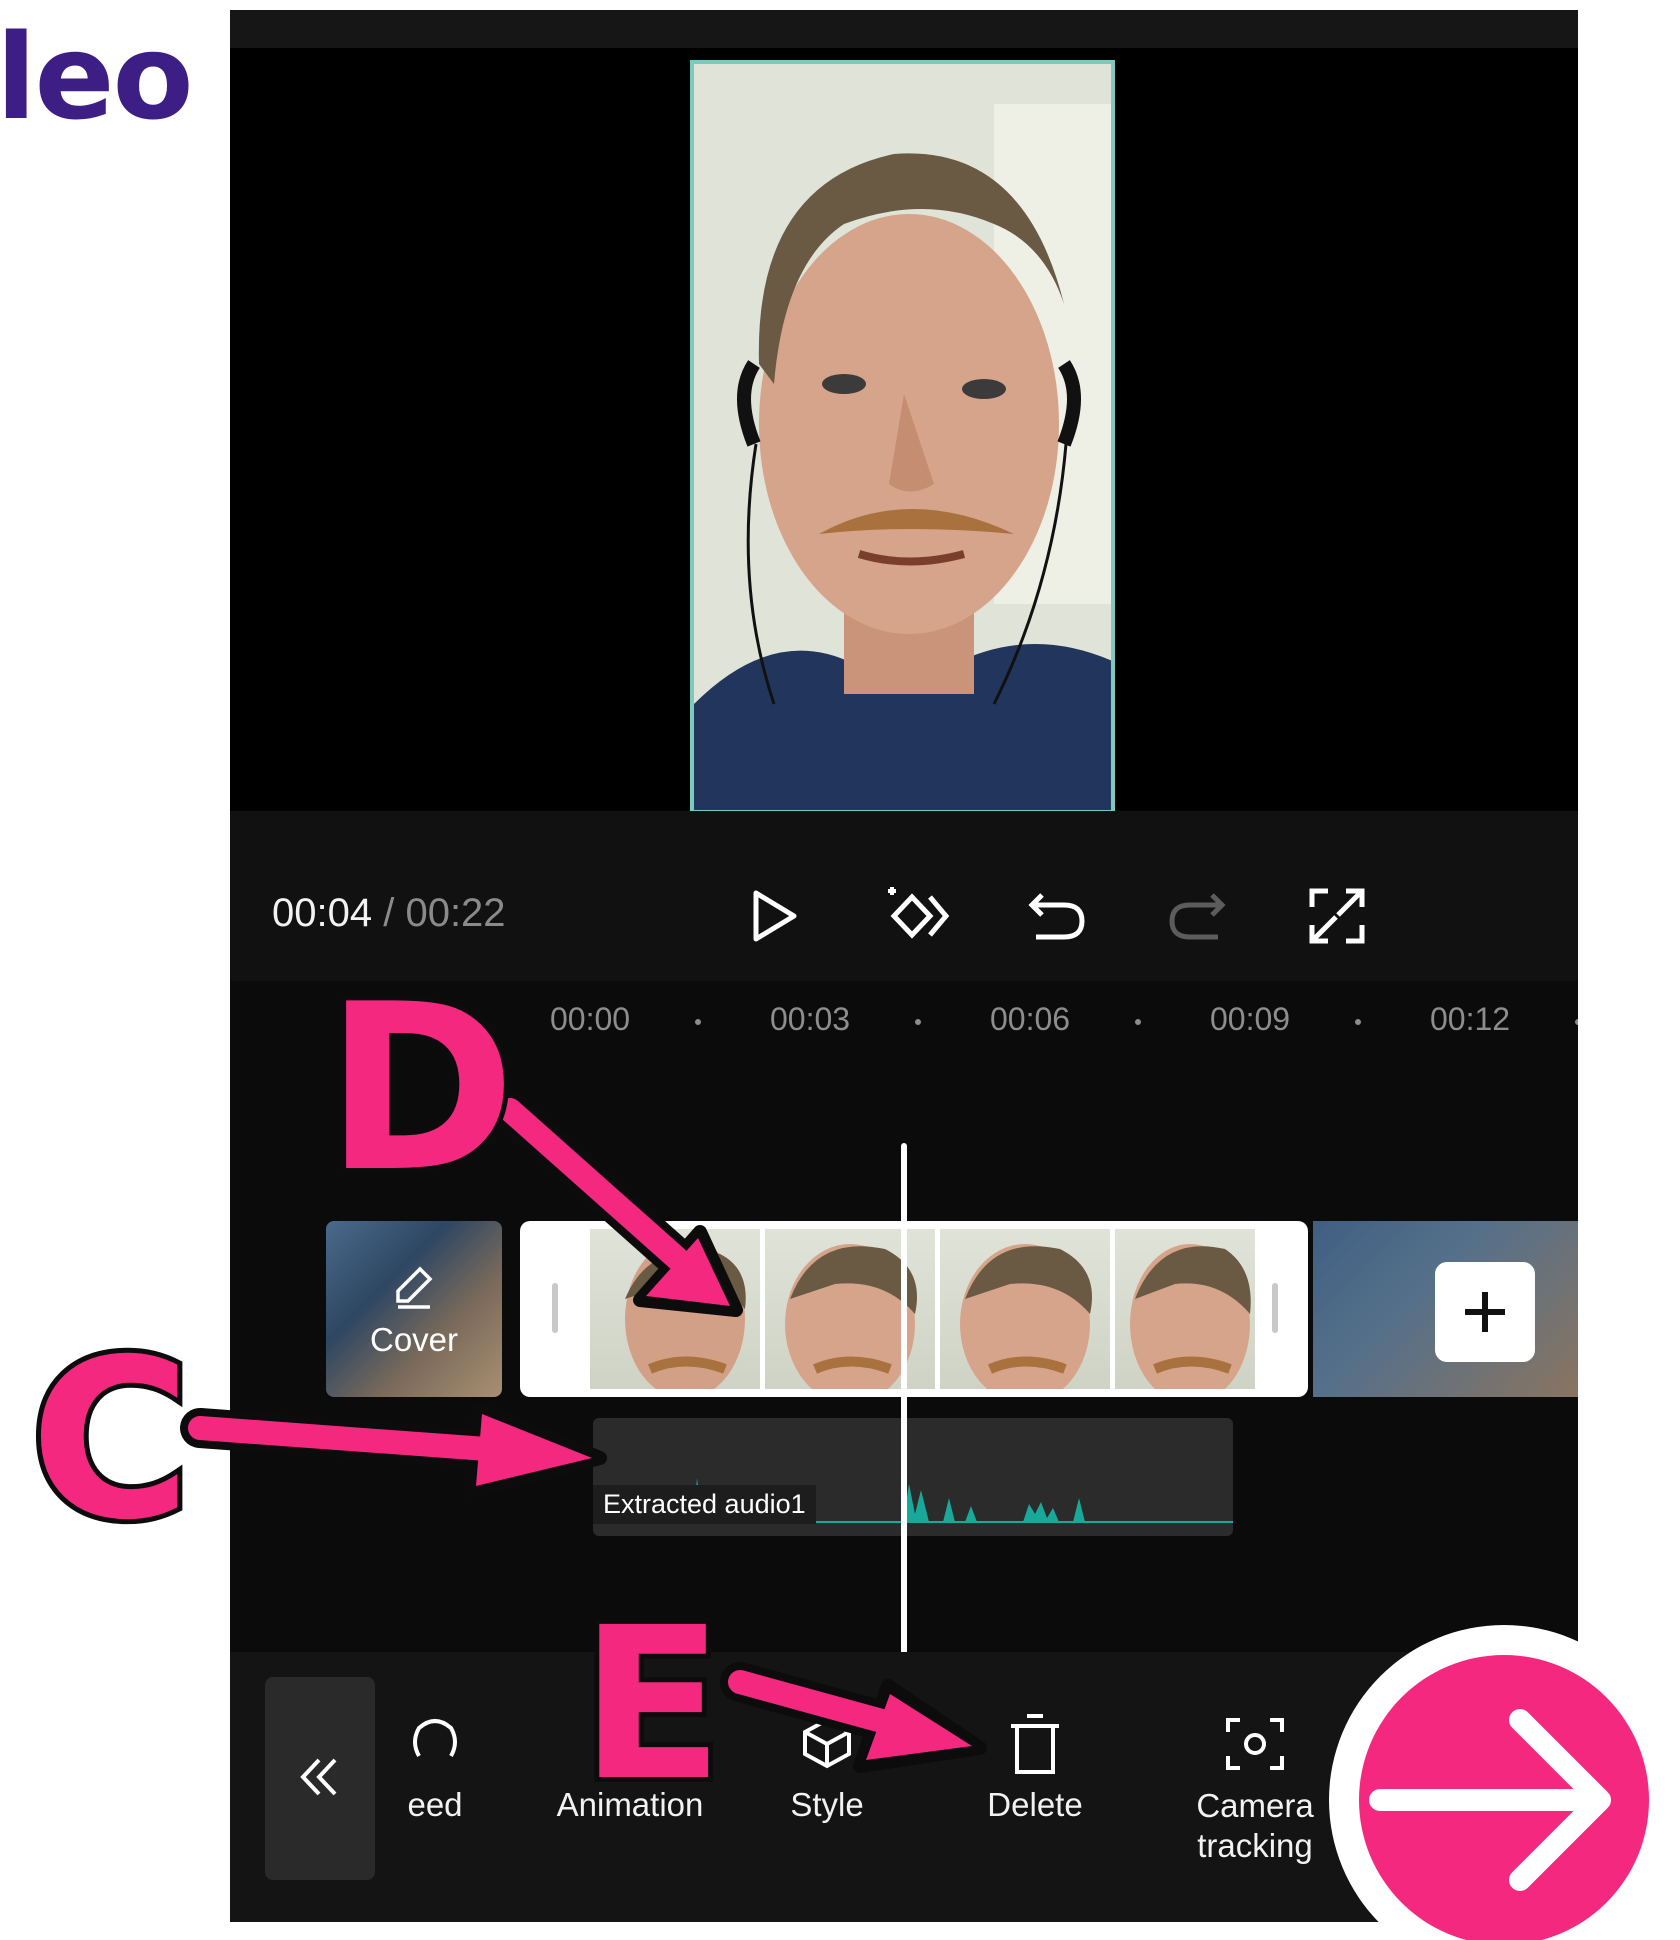 This screenshot has width=1680, height=1940. What do you see at coordinates (110, 1440) in the screenshot?
I see `annotation-letter-c: C` at bounding box center [110, 1440].